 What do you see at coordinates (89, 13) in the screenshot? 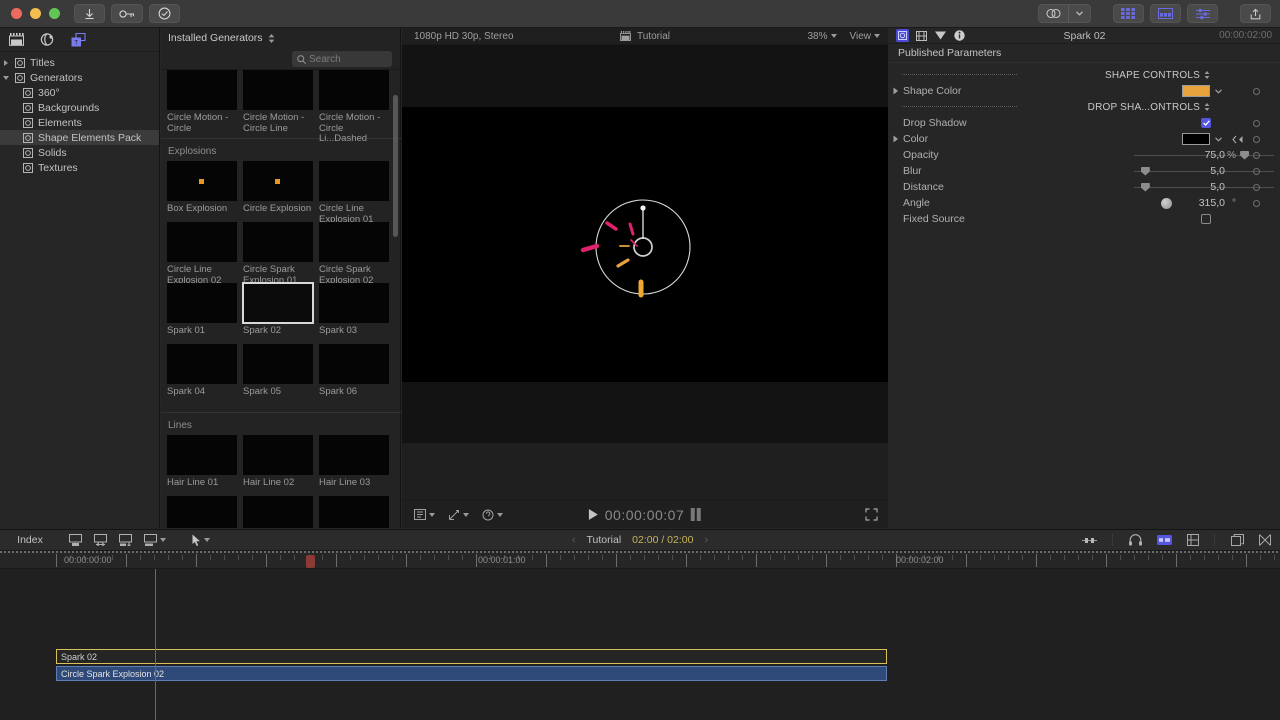
I see `import-media-button` at bounding box center [89, 13].